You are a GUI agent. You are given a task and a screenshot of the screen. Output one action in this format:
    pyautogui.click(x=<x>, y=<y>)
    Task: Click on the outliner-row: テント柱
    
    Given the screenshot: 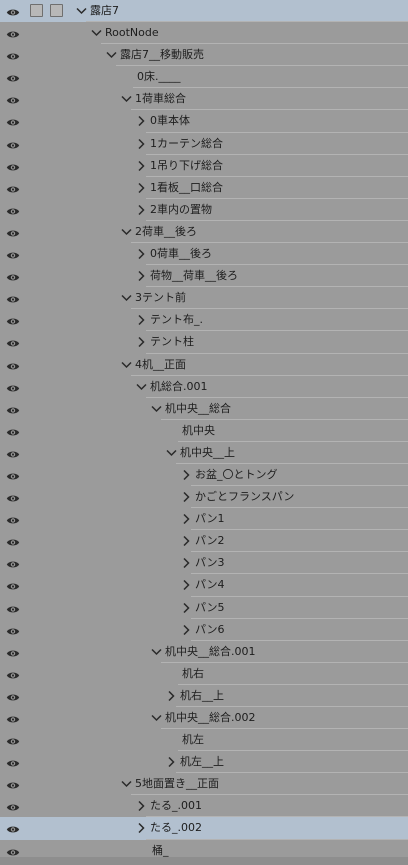 What is the action you would take?
    pyautogui.click(x=204, y=342)
    